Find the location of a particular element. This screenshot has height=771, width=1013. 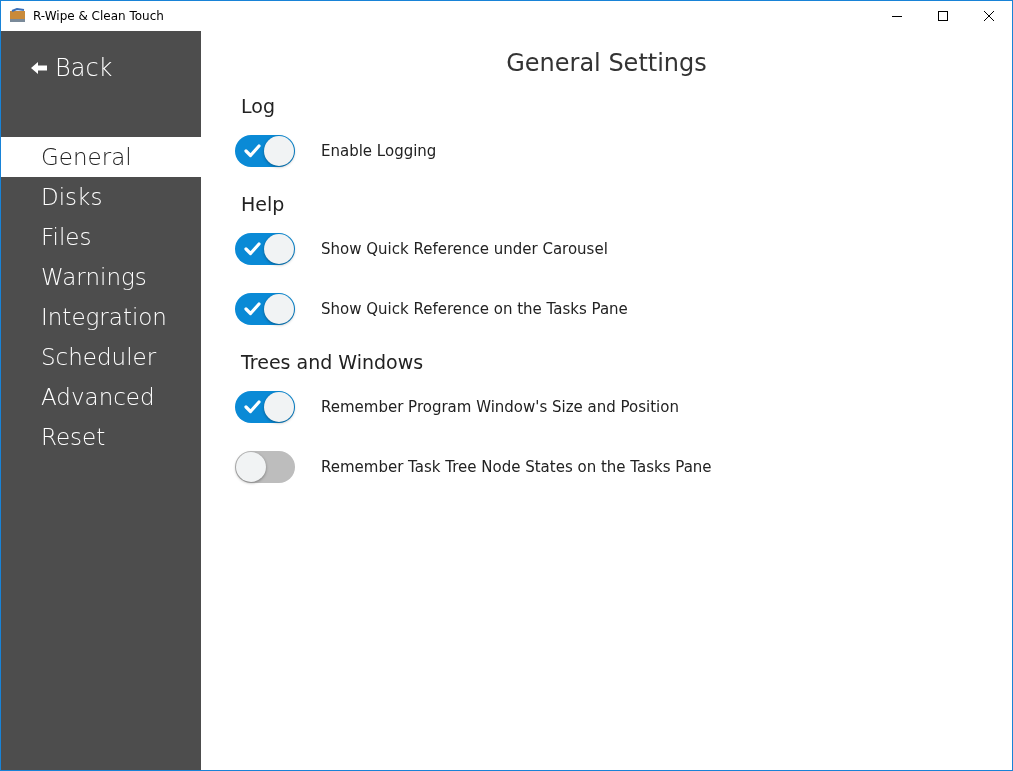

section-heading: Trees and Windows is located at coordinates (332, 362).